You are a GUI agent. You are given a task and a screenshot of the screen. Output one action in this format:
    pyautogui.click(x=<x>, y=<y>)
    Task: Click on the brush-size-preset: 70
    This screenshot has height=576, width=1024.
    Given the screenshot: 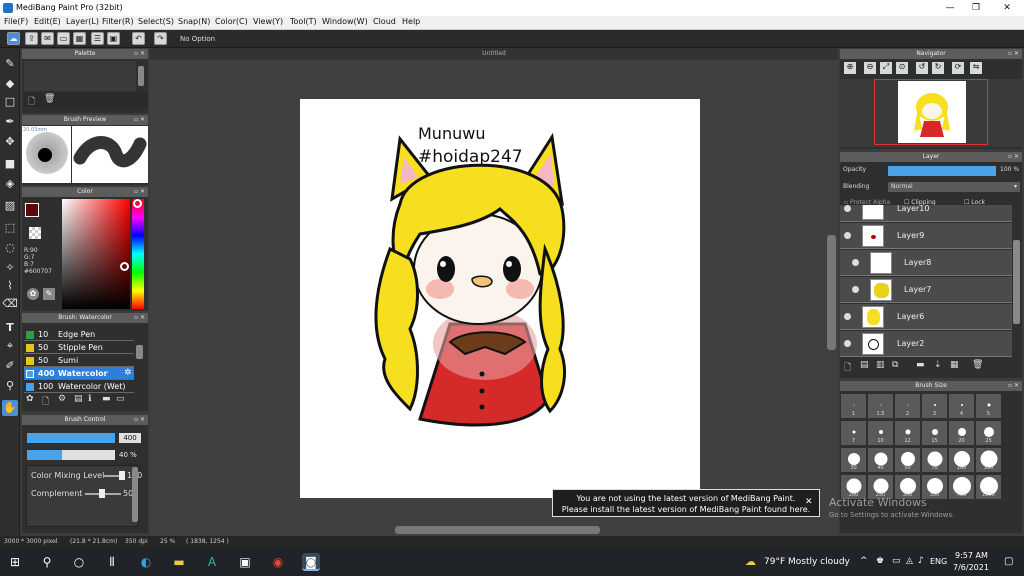 What is the action you would take?
    pyautogui.click(x=934, y=460)
    